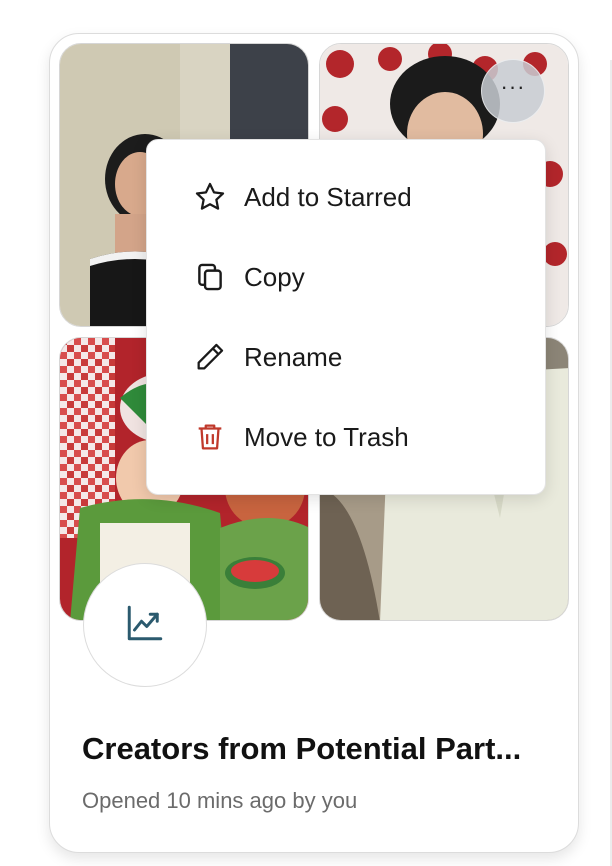 The width and height of the screenshot is (612, 866). What do you see at coordinates (210, 437) in the screenshot?
I see `trash-icon` at bounding box center [210, 437].